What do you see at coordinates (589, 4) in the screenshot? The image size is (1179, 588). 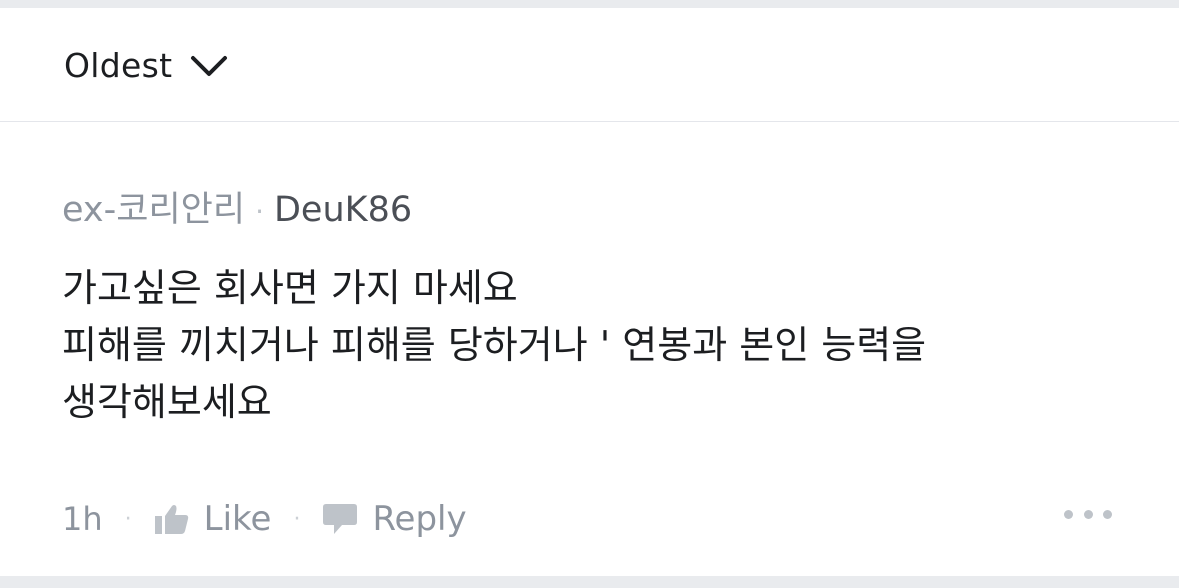 I see `top-divider` at bounding box center [589, 4].